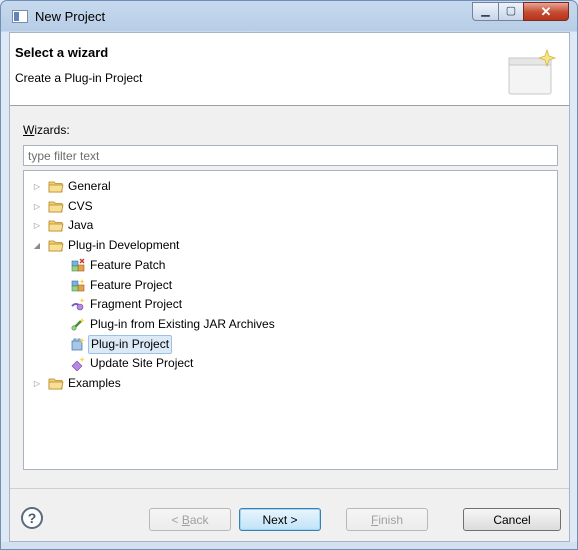  I want to click on maximize-button: ▢, so click(511, 11).